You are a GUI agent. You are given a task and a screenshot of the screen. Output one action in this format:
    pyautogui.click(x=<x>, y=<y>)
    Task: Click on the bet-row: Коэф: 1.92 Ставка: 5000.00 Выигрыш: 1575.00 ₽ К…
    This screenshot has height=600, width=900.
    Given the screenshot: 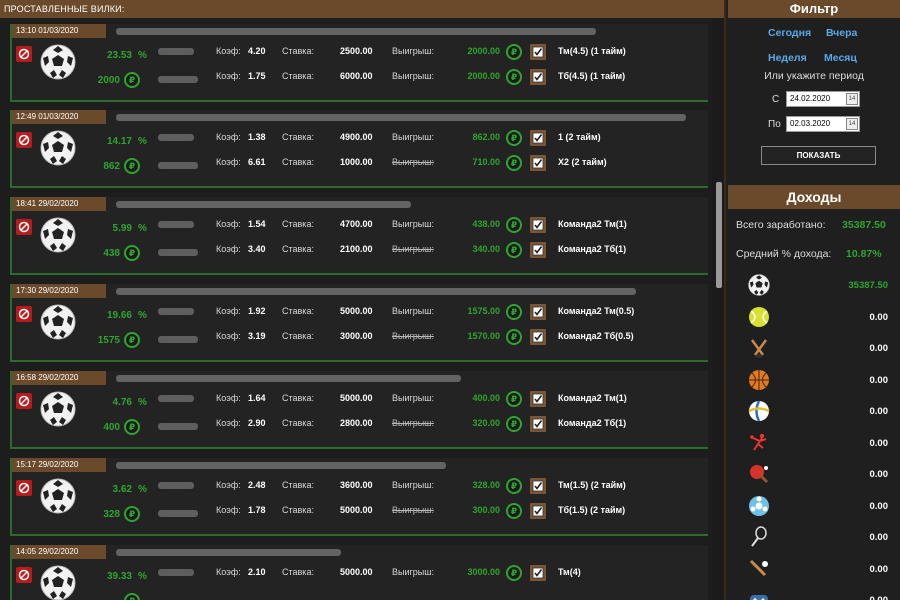 What is the action you would take?
    pyautogui.click(x=361, y=312)
    